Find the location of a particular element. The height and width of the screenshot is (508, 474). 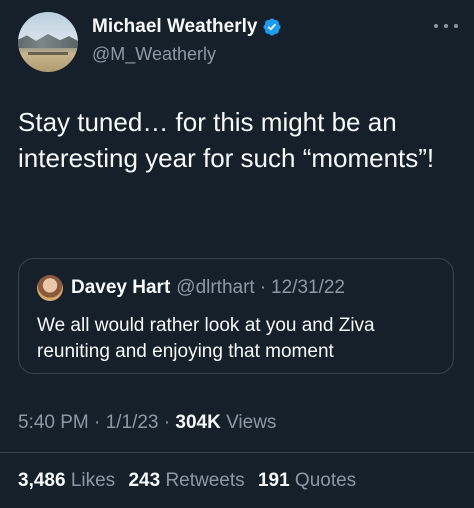

tweet-date: 1/1/23 is located at coordinates (132, 422).